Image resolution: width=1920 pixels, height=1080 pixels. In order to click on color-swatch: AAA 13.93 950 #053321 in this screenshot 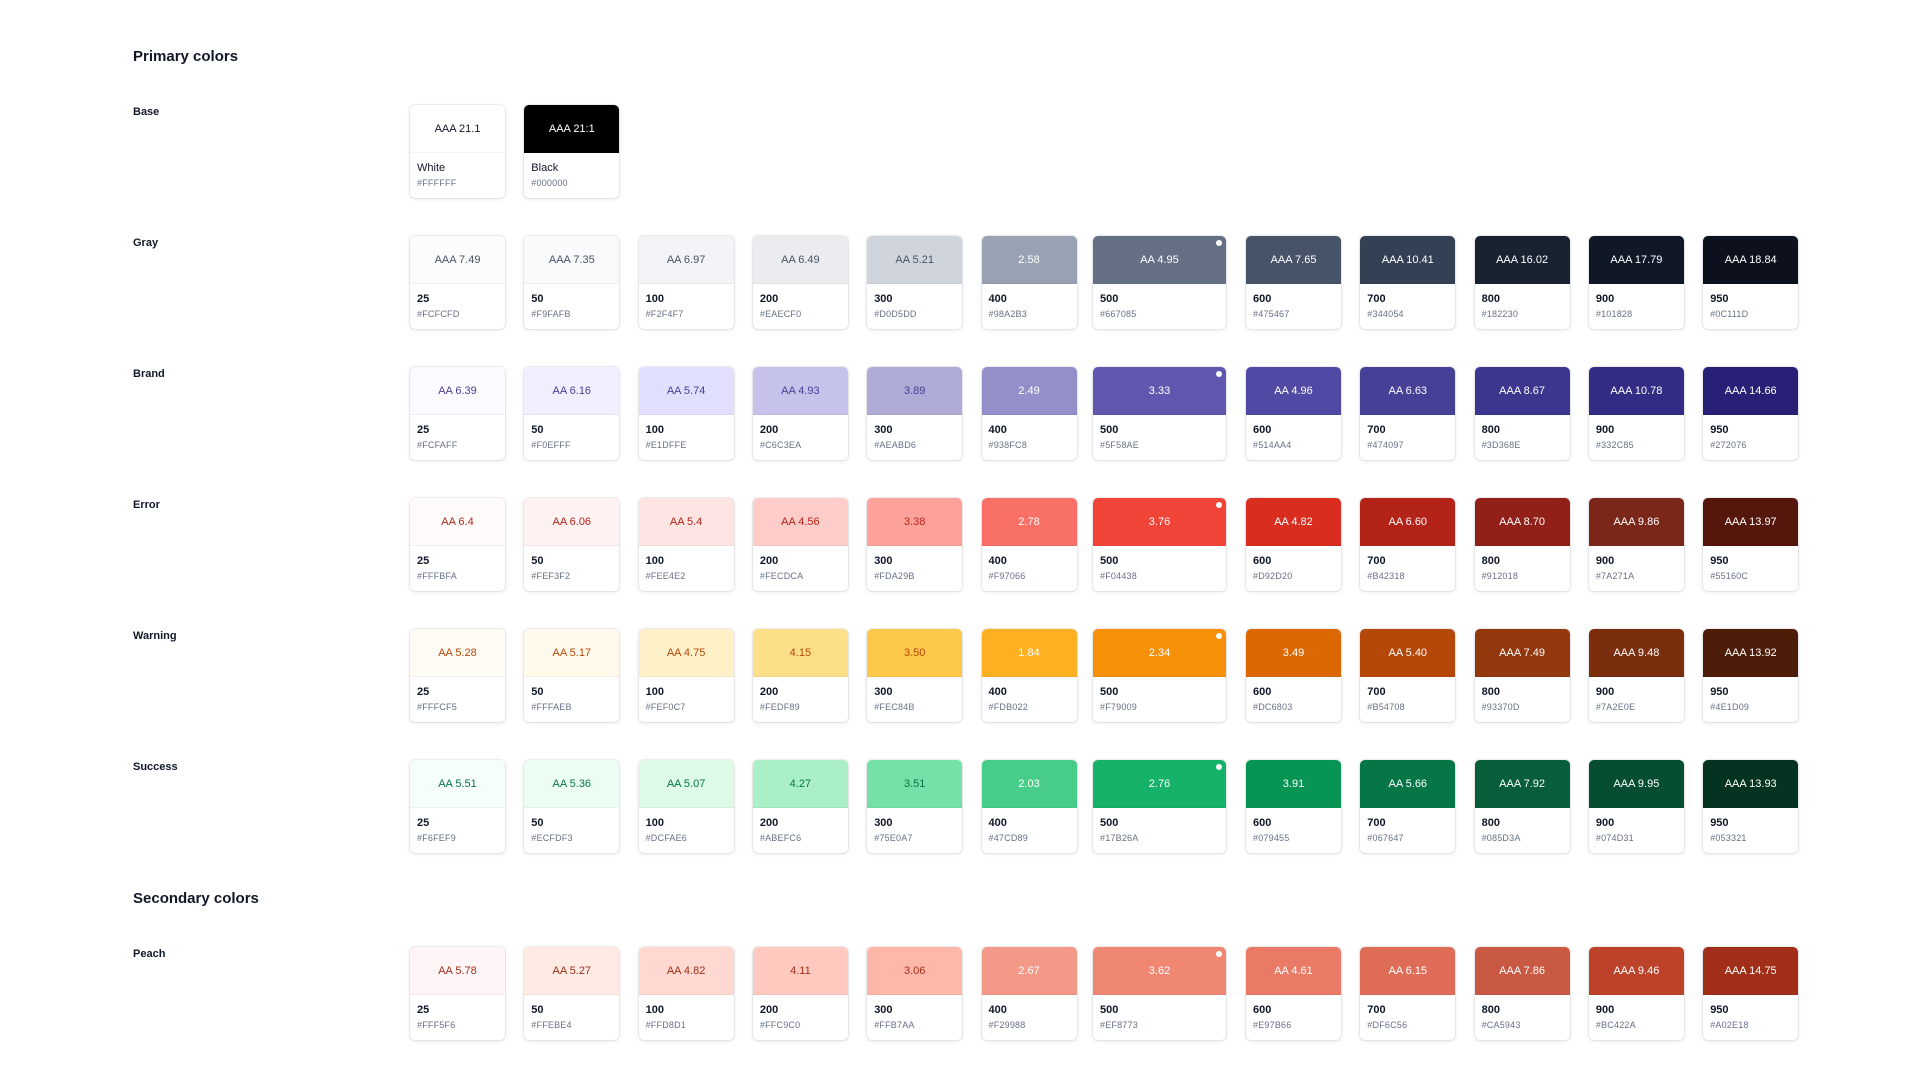, I will do `click(1751, 806)`.